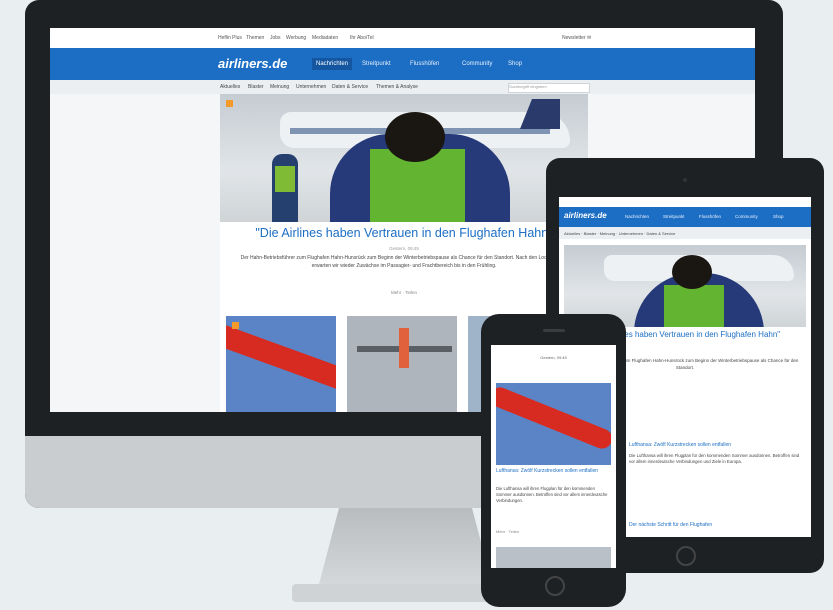  I want to click on plane-body-shape, so click(404, 348).